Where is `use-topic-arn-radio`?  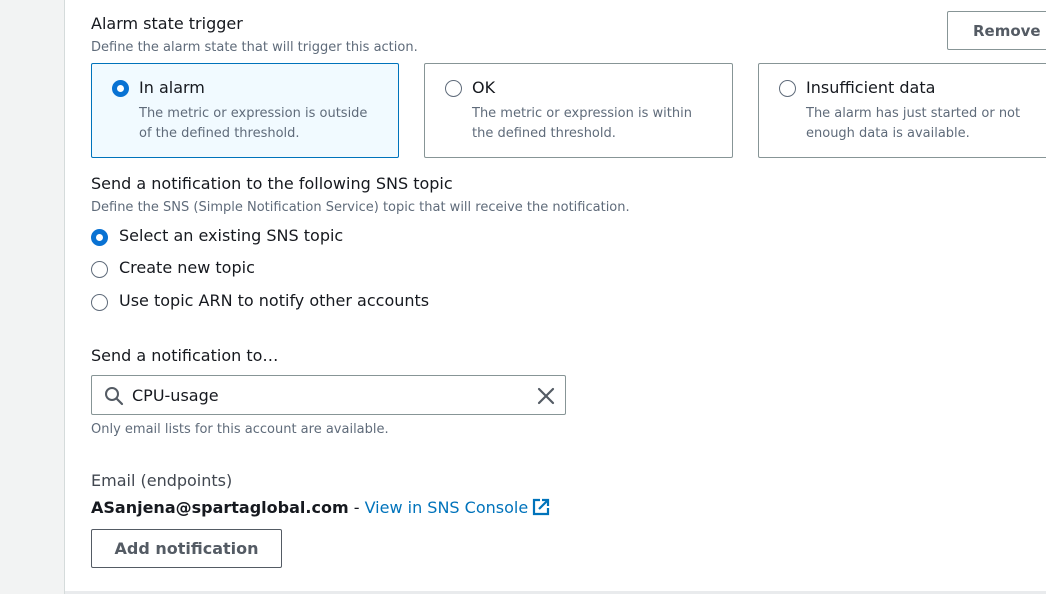
use-topic-arn-radio is located at coordinates (99, 302).